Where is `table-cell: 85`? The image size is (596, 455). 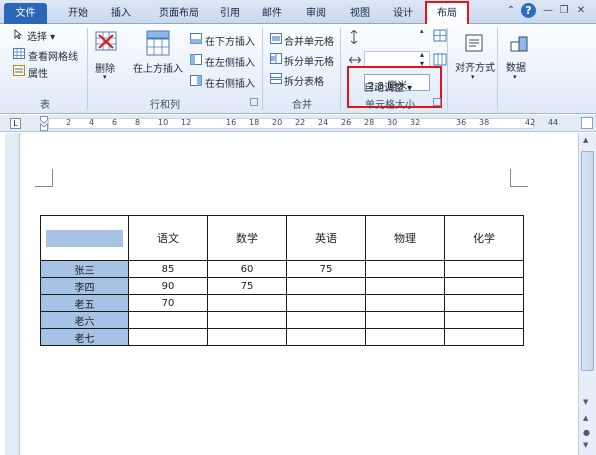 table-cell: 85 is located at coordinates (168, 269).